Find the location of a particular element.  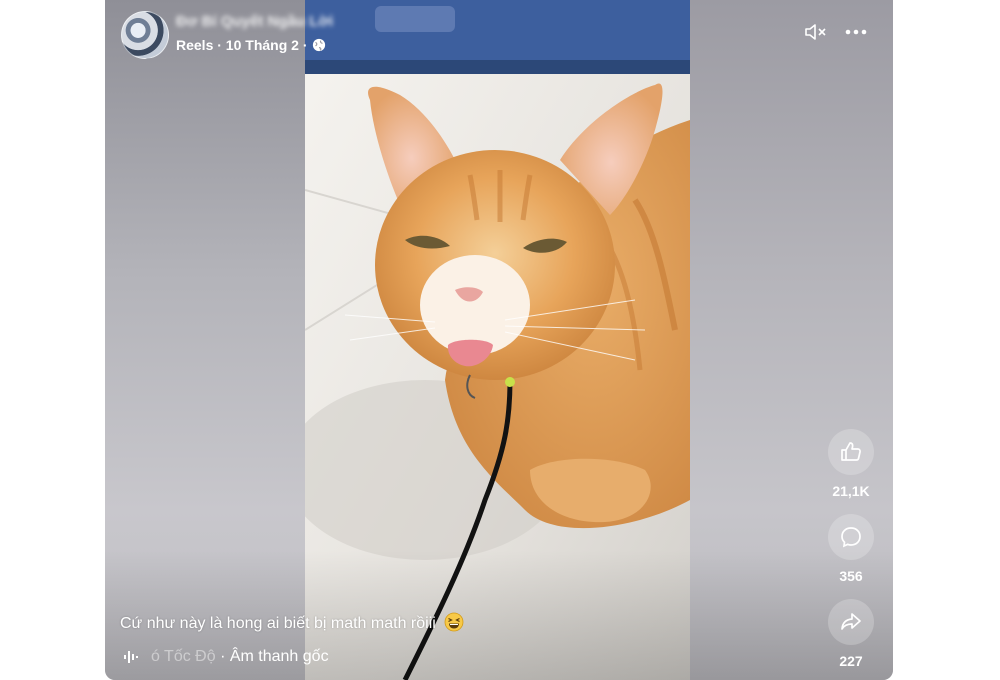

globe-icon is located at coordinates (319, 45).